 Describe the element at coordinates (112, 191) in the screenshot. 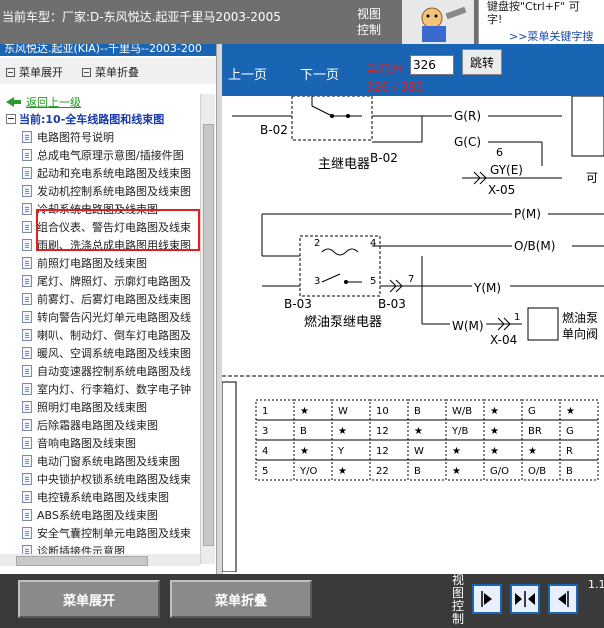

I see `tree-item: 发动机控制系统电路图及线束图` at that location.